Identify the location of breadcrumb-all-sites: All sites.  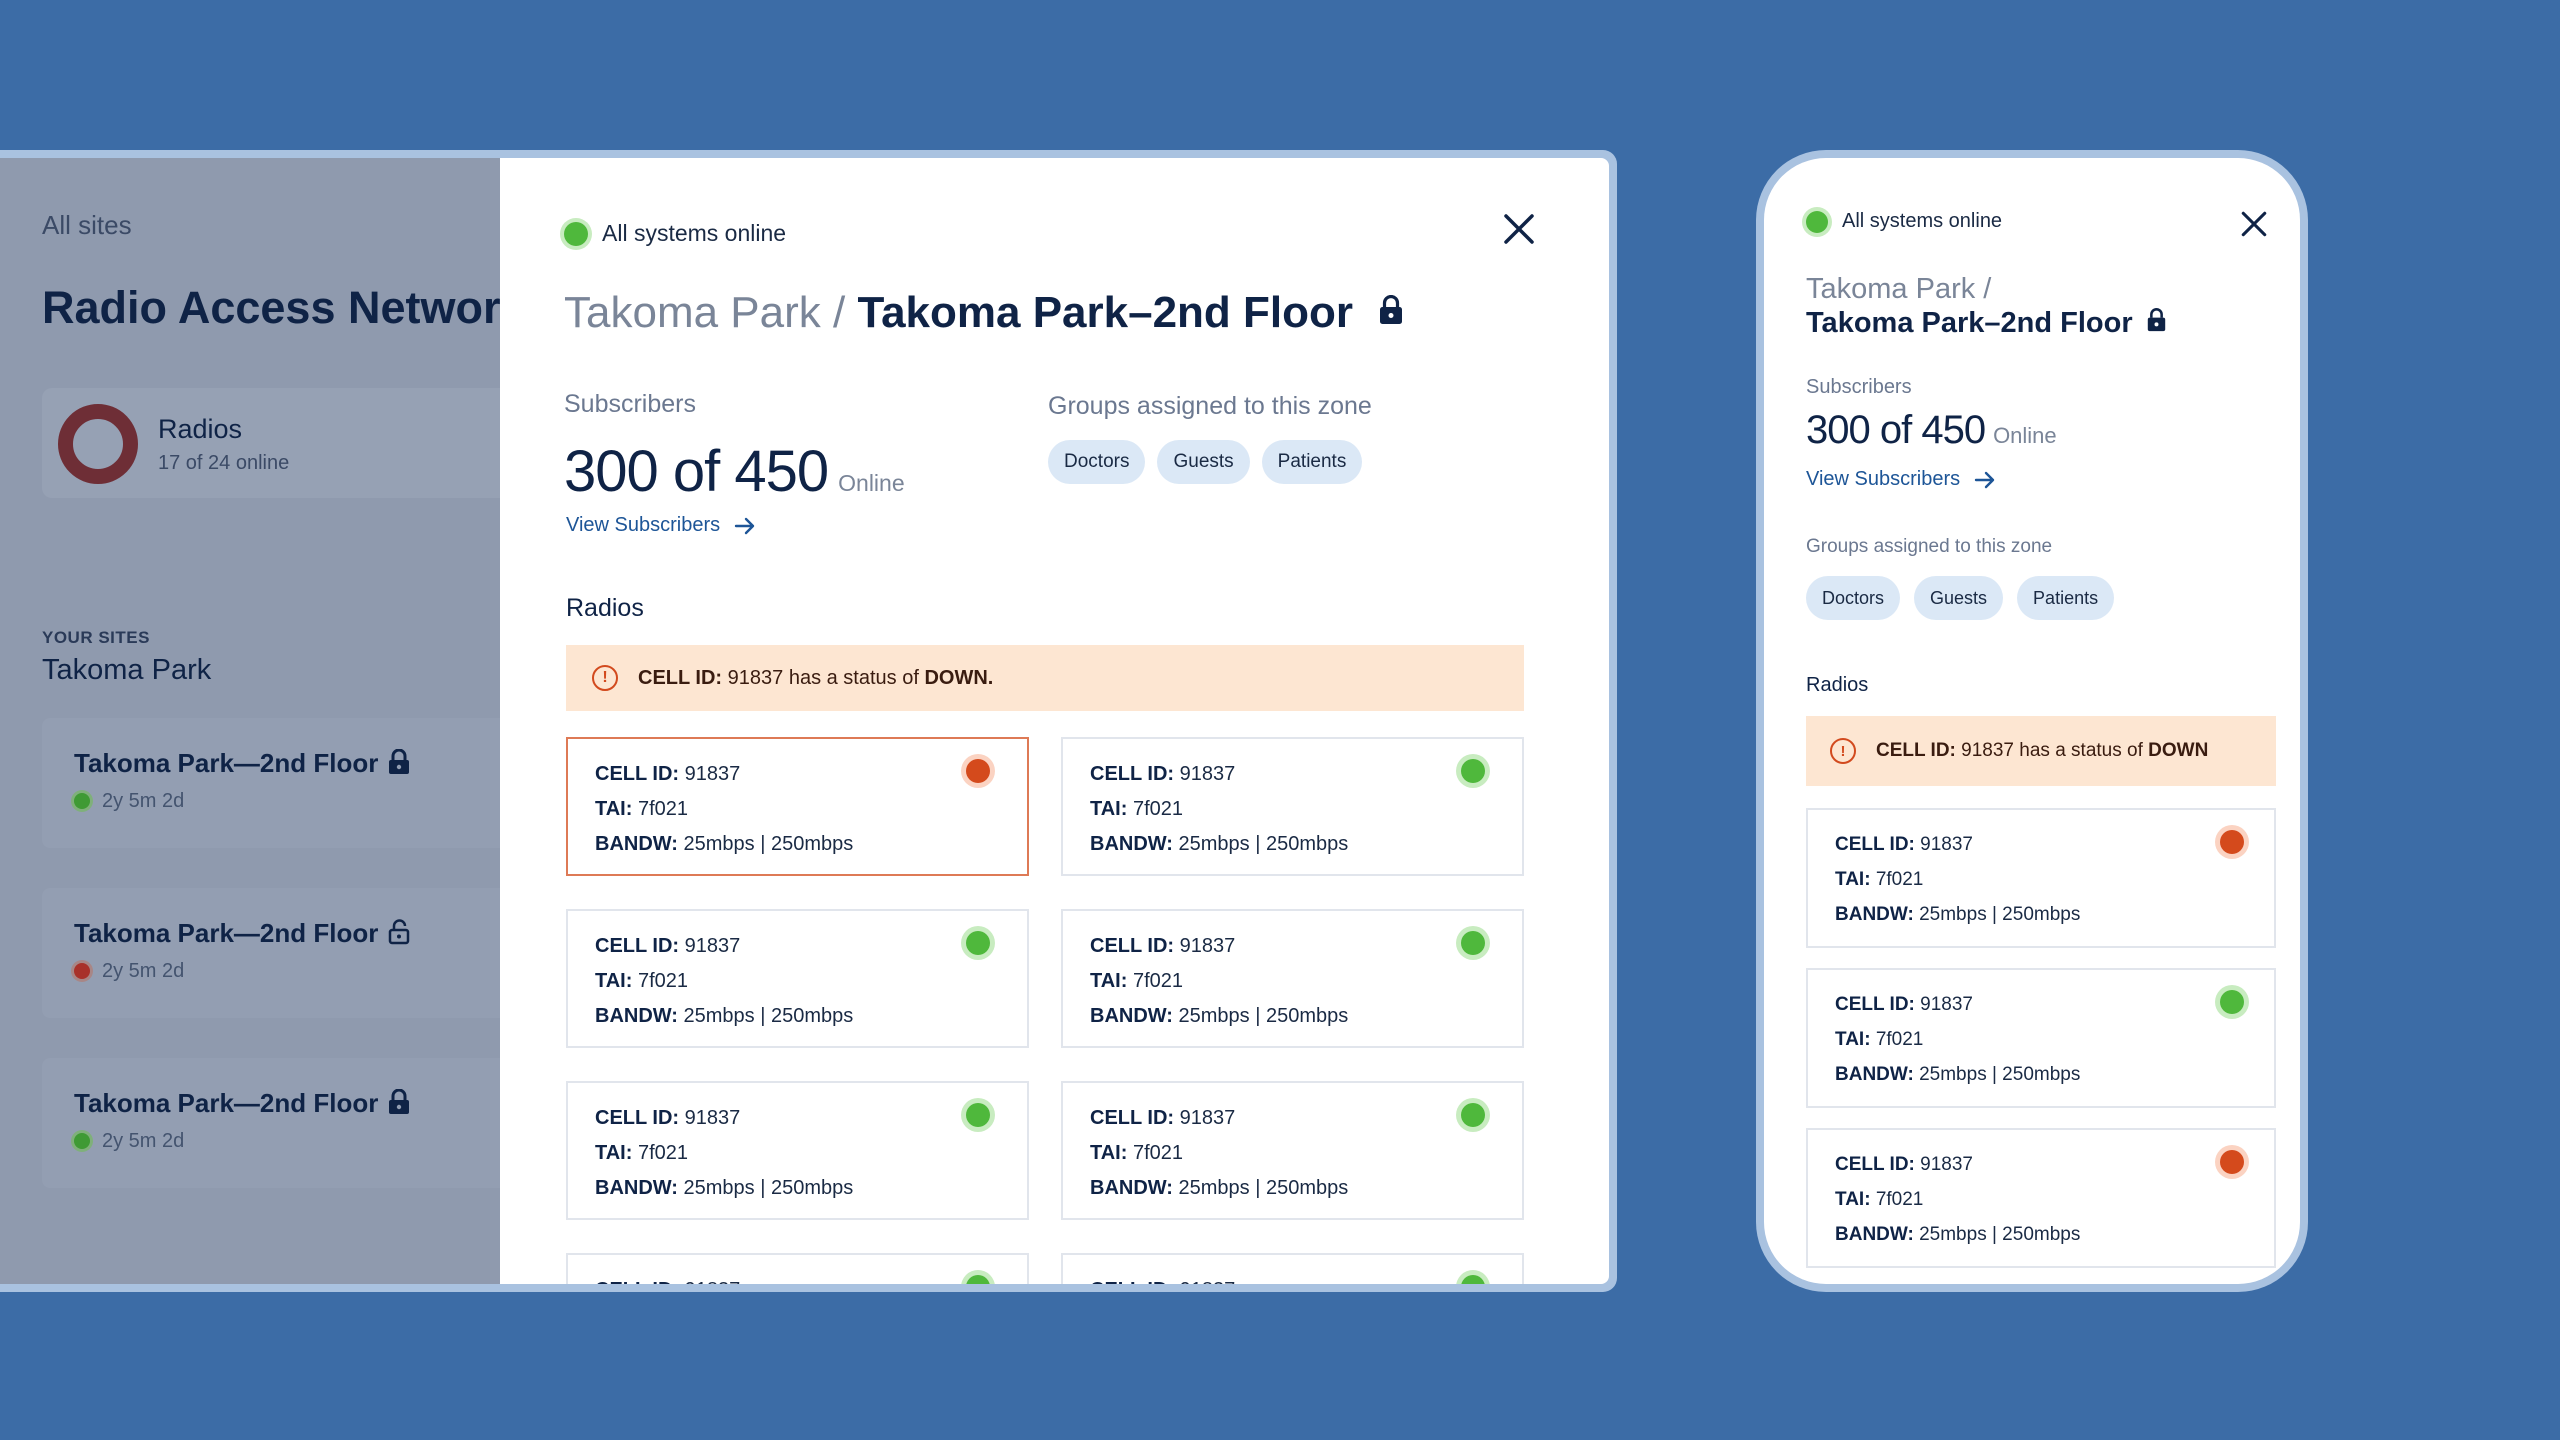
(87, 225).